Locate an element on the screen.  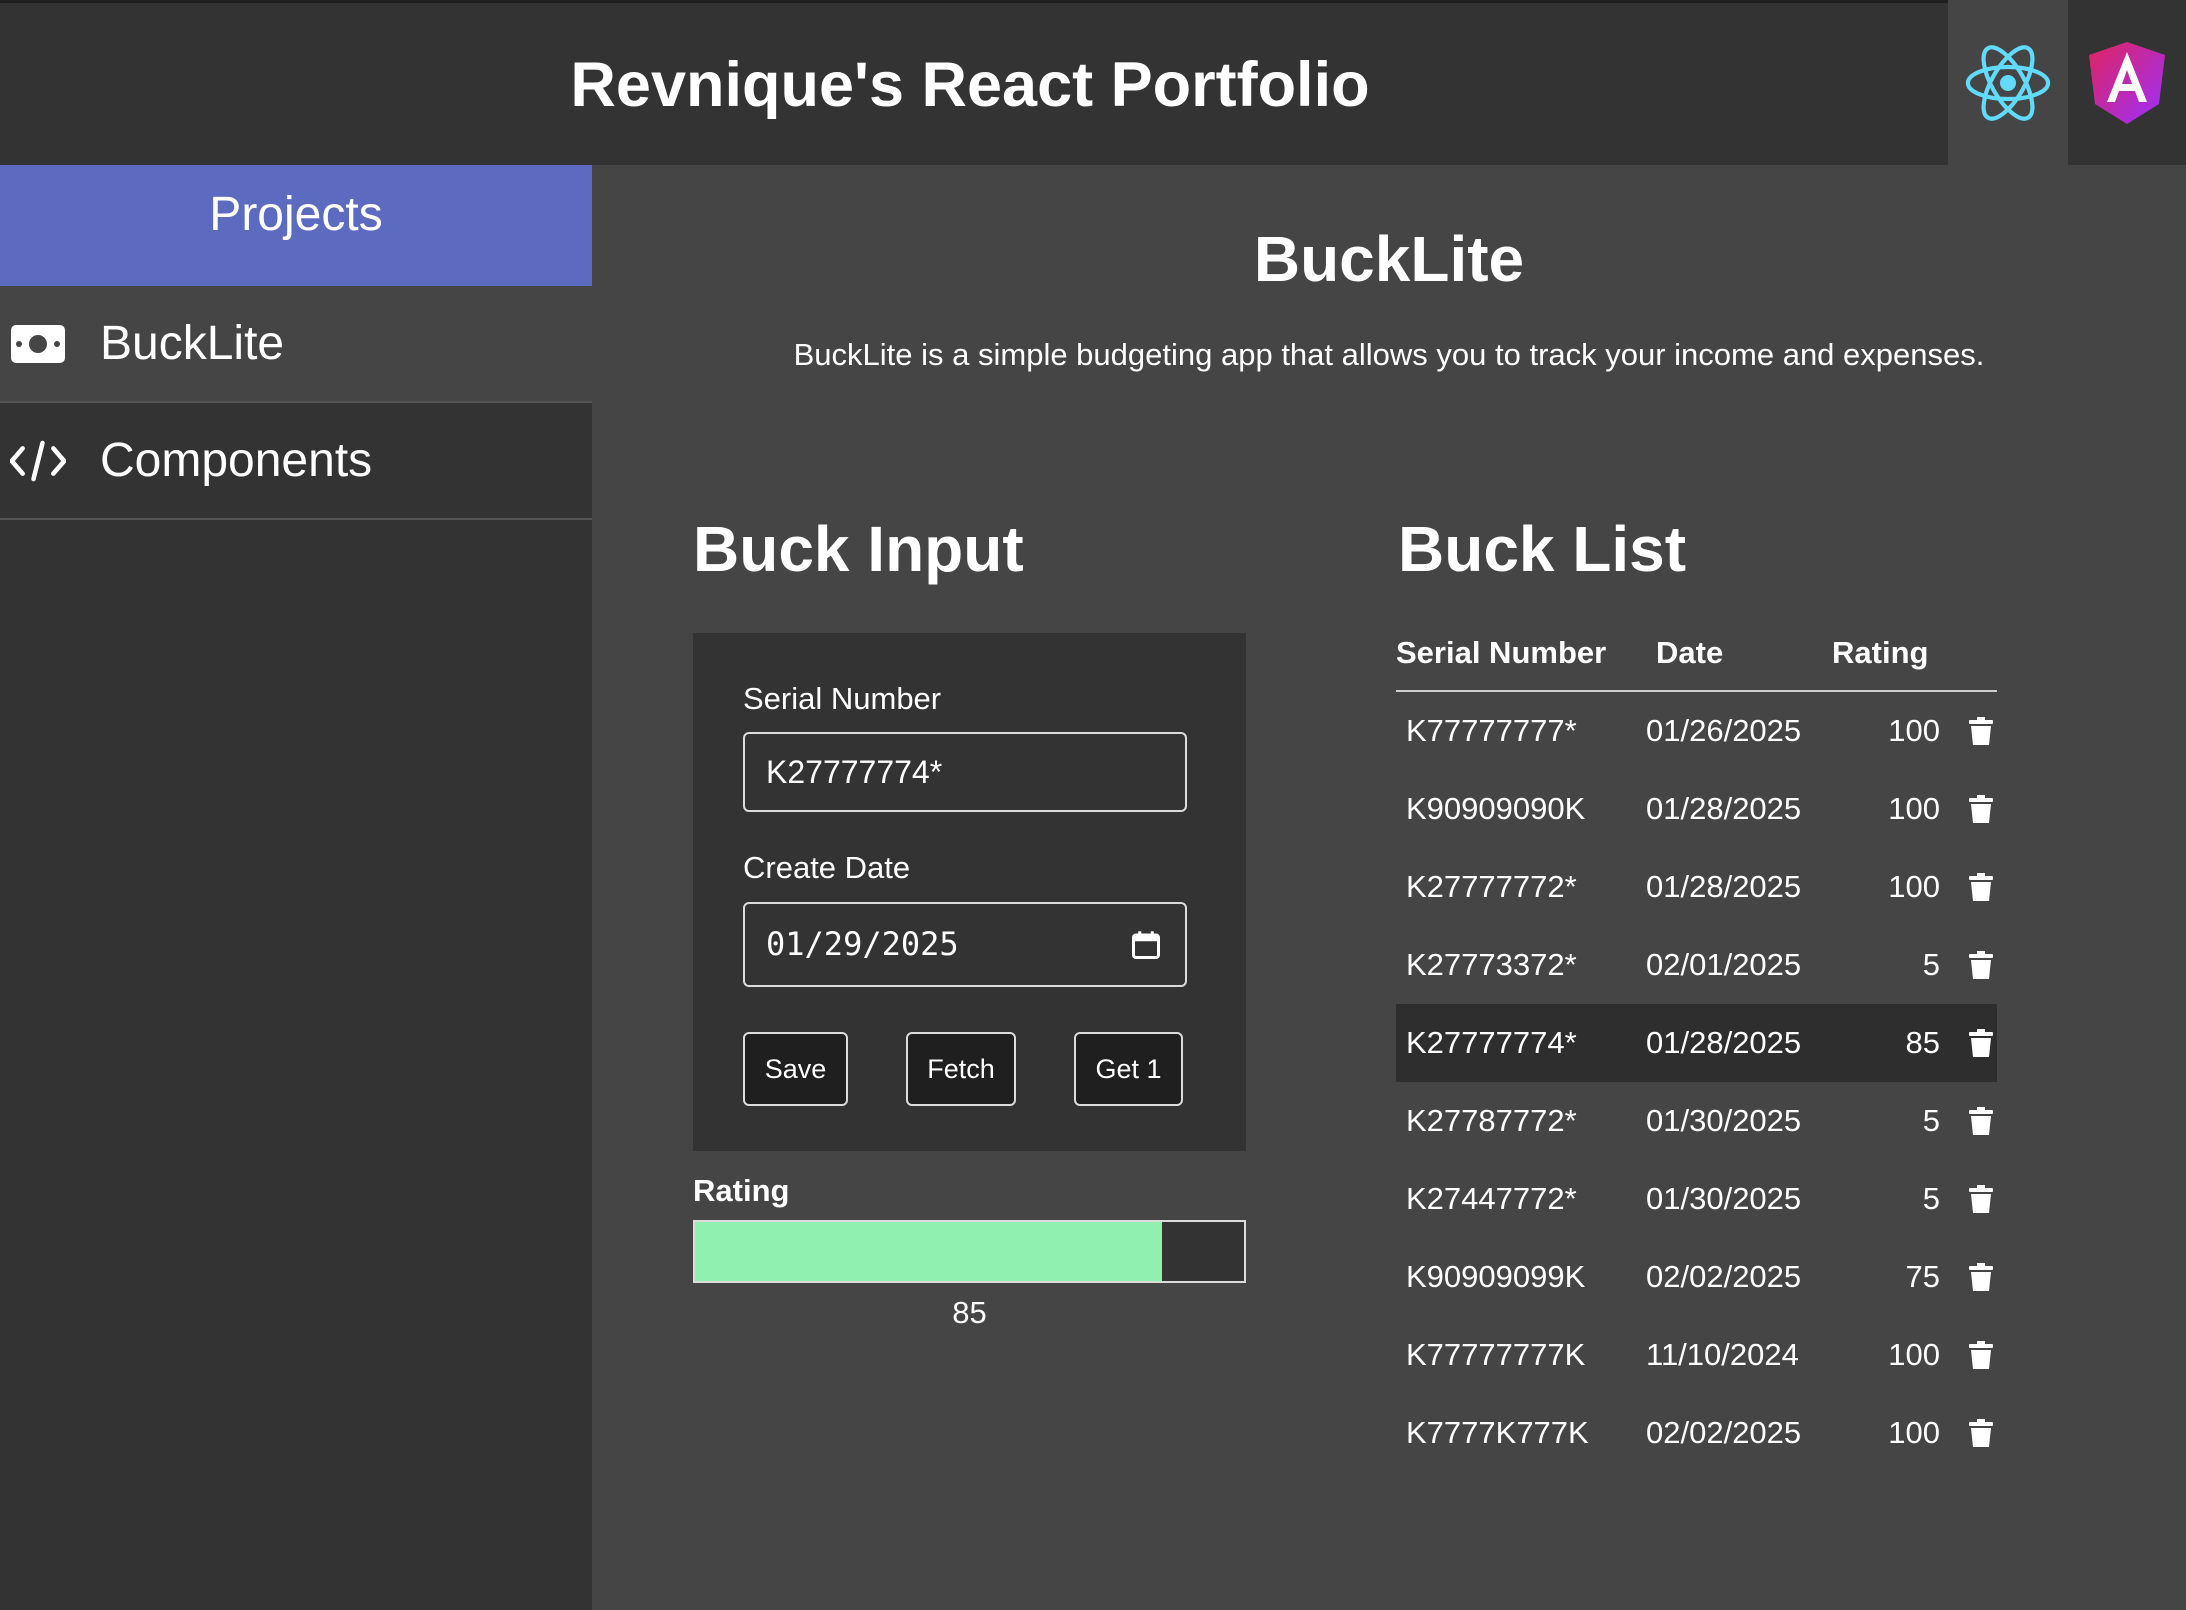
sidebar-header-projects: Projects is located at coordinates (296, 225).